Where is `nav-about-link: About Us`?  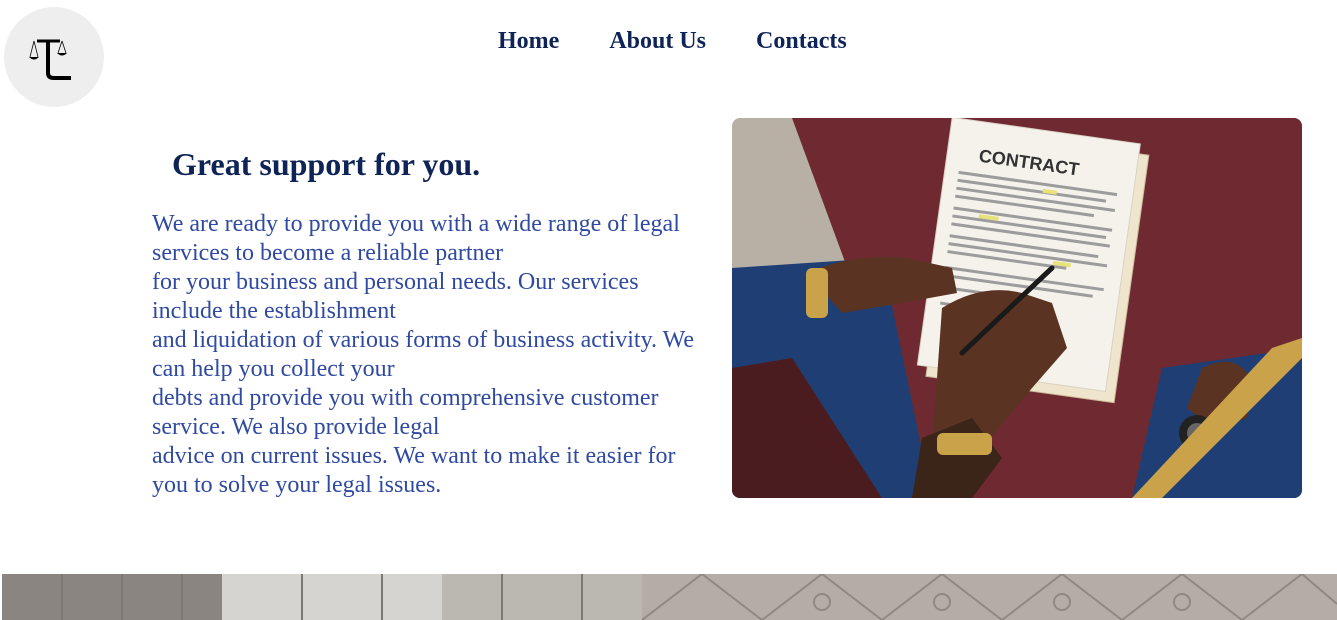
nav-about-link: About Us is located at coordinates (657, 41).